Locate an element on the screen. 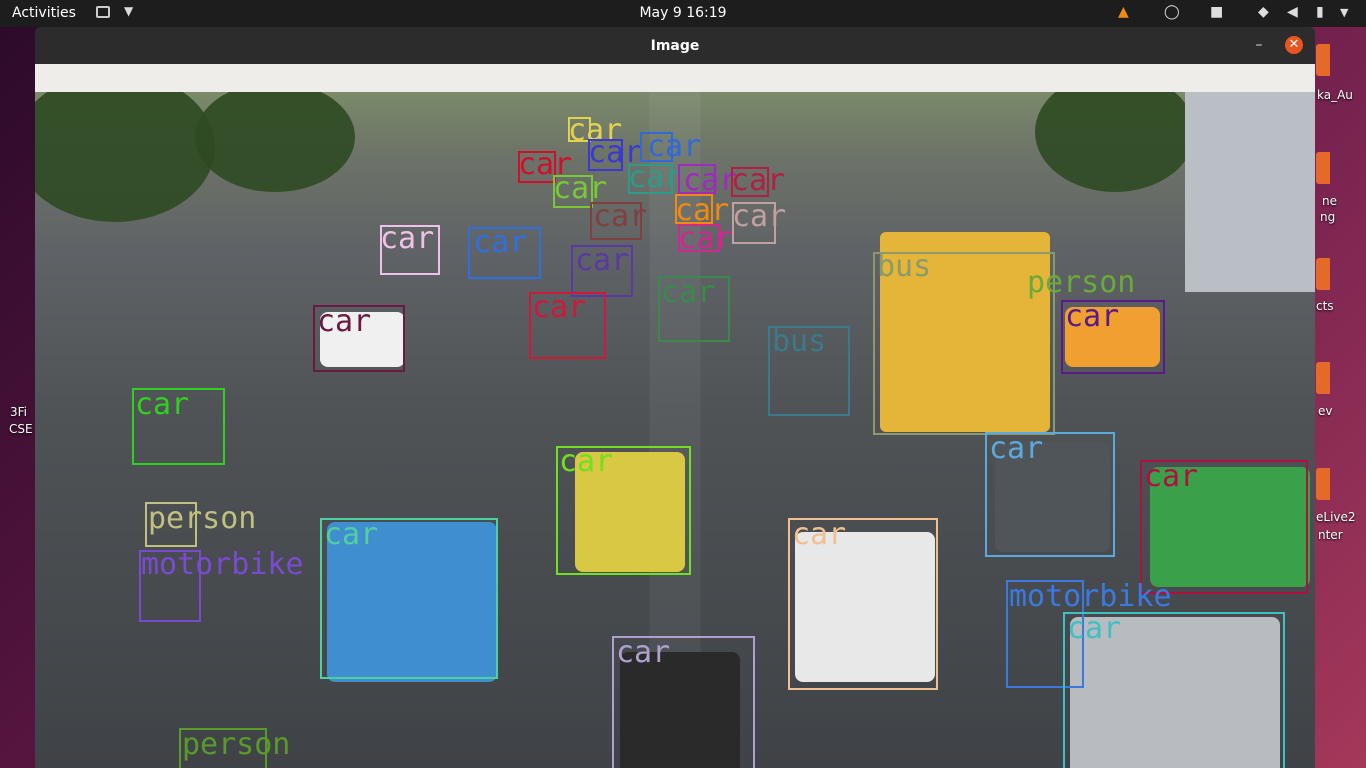  desktop-label: ev is located at coordinates (1325, 411).